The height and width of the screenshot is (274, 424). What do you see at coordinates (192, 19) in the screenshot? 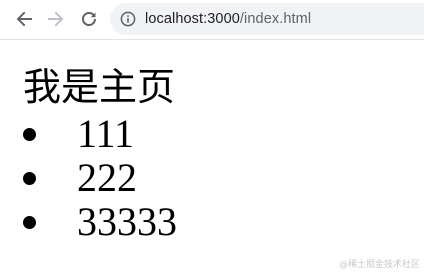
I see `url-host: localhost:3000` at bounding box center [192, 19].